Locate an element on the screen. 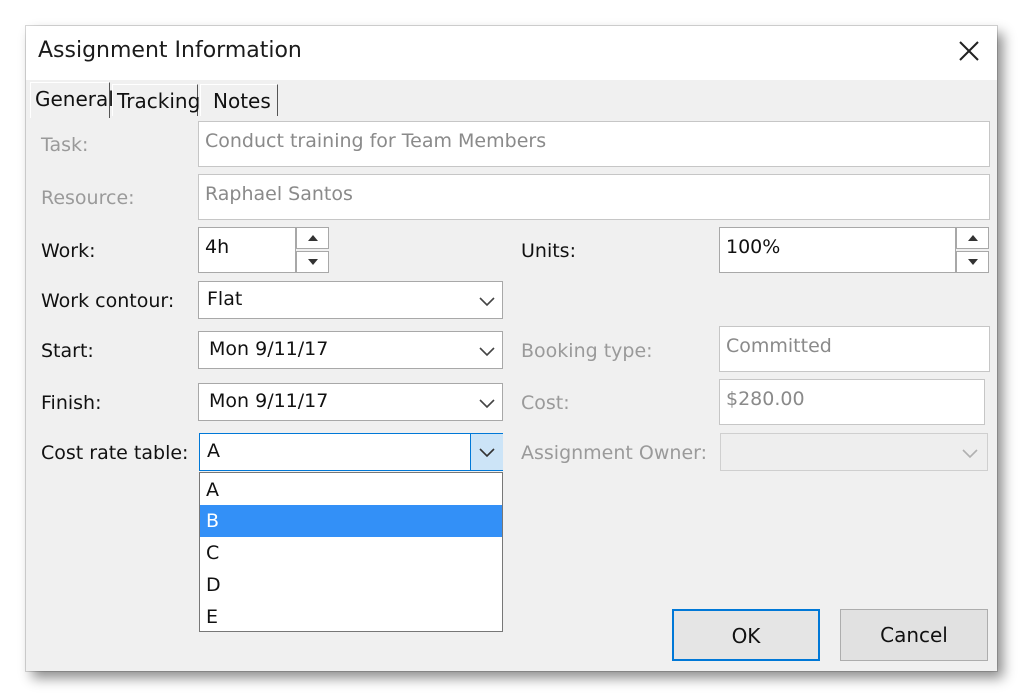 Image resolution: width=1022 pixels, height=695 pixels. cost-rate-table-dropdown-list: A B C D E is located at coordinates (351, 552).